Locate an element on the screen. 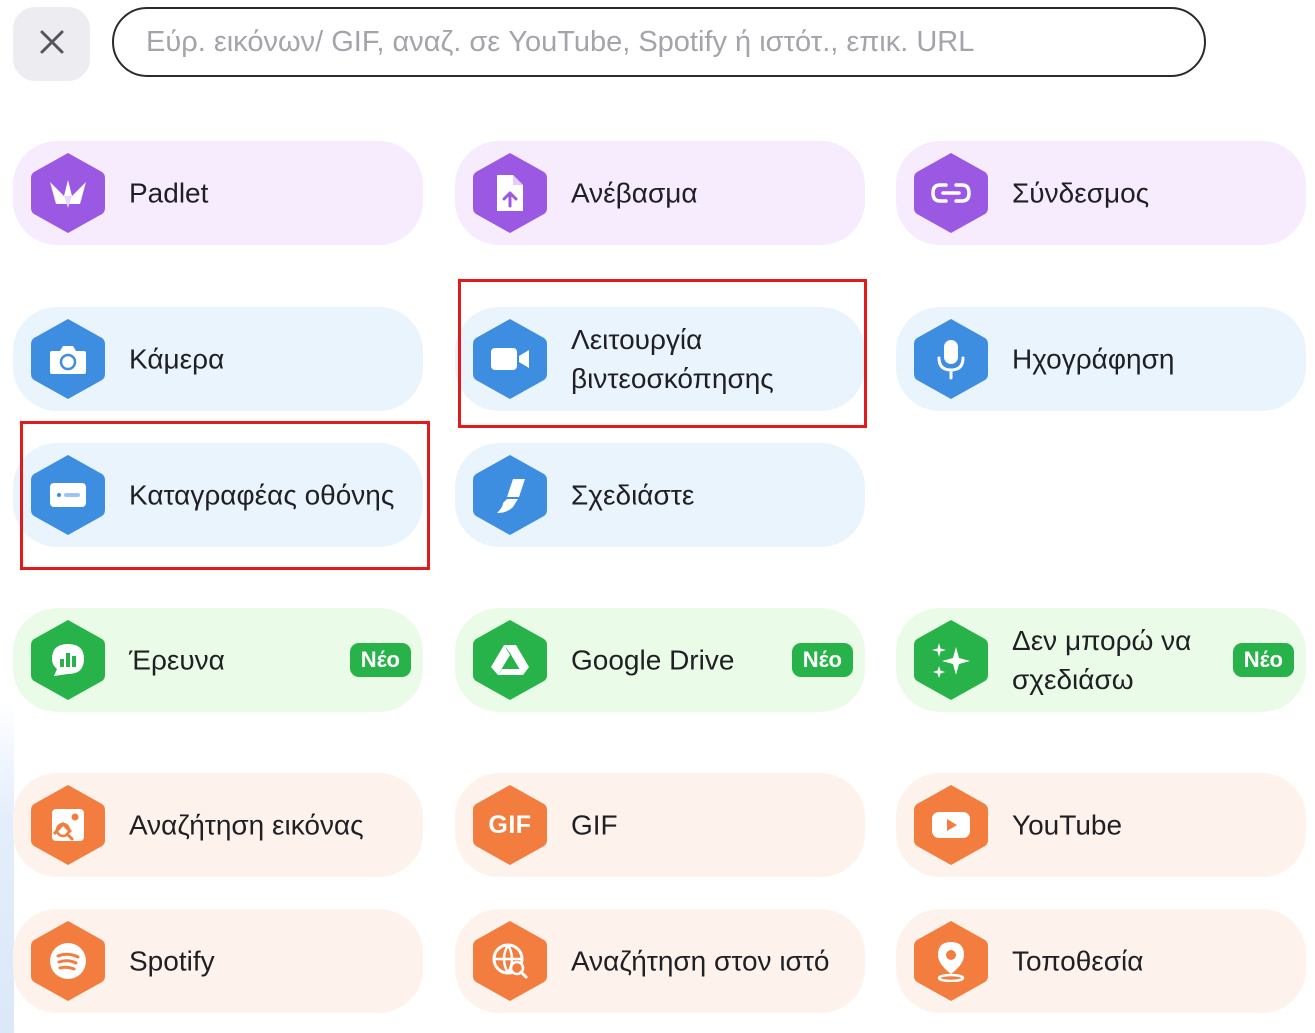  sparkles-icon is located at coordinates (951, 660).